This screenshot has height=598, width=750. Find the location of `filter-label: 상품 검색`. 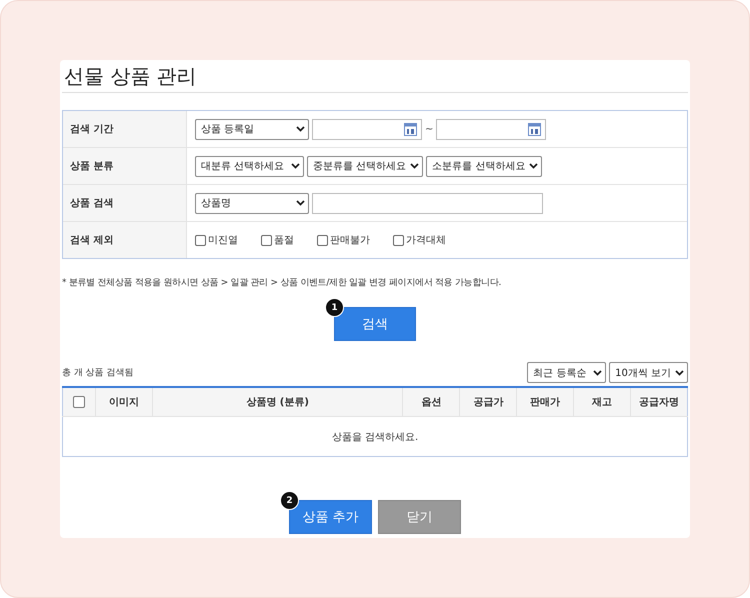

filter-label: 상품 검색 is located at coordinates (125, 203).